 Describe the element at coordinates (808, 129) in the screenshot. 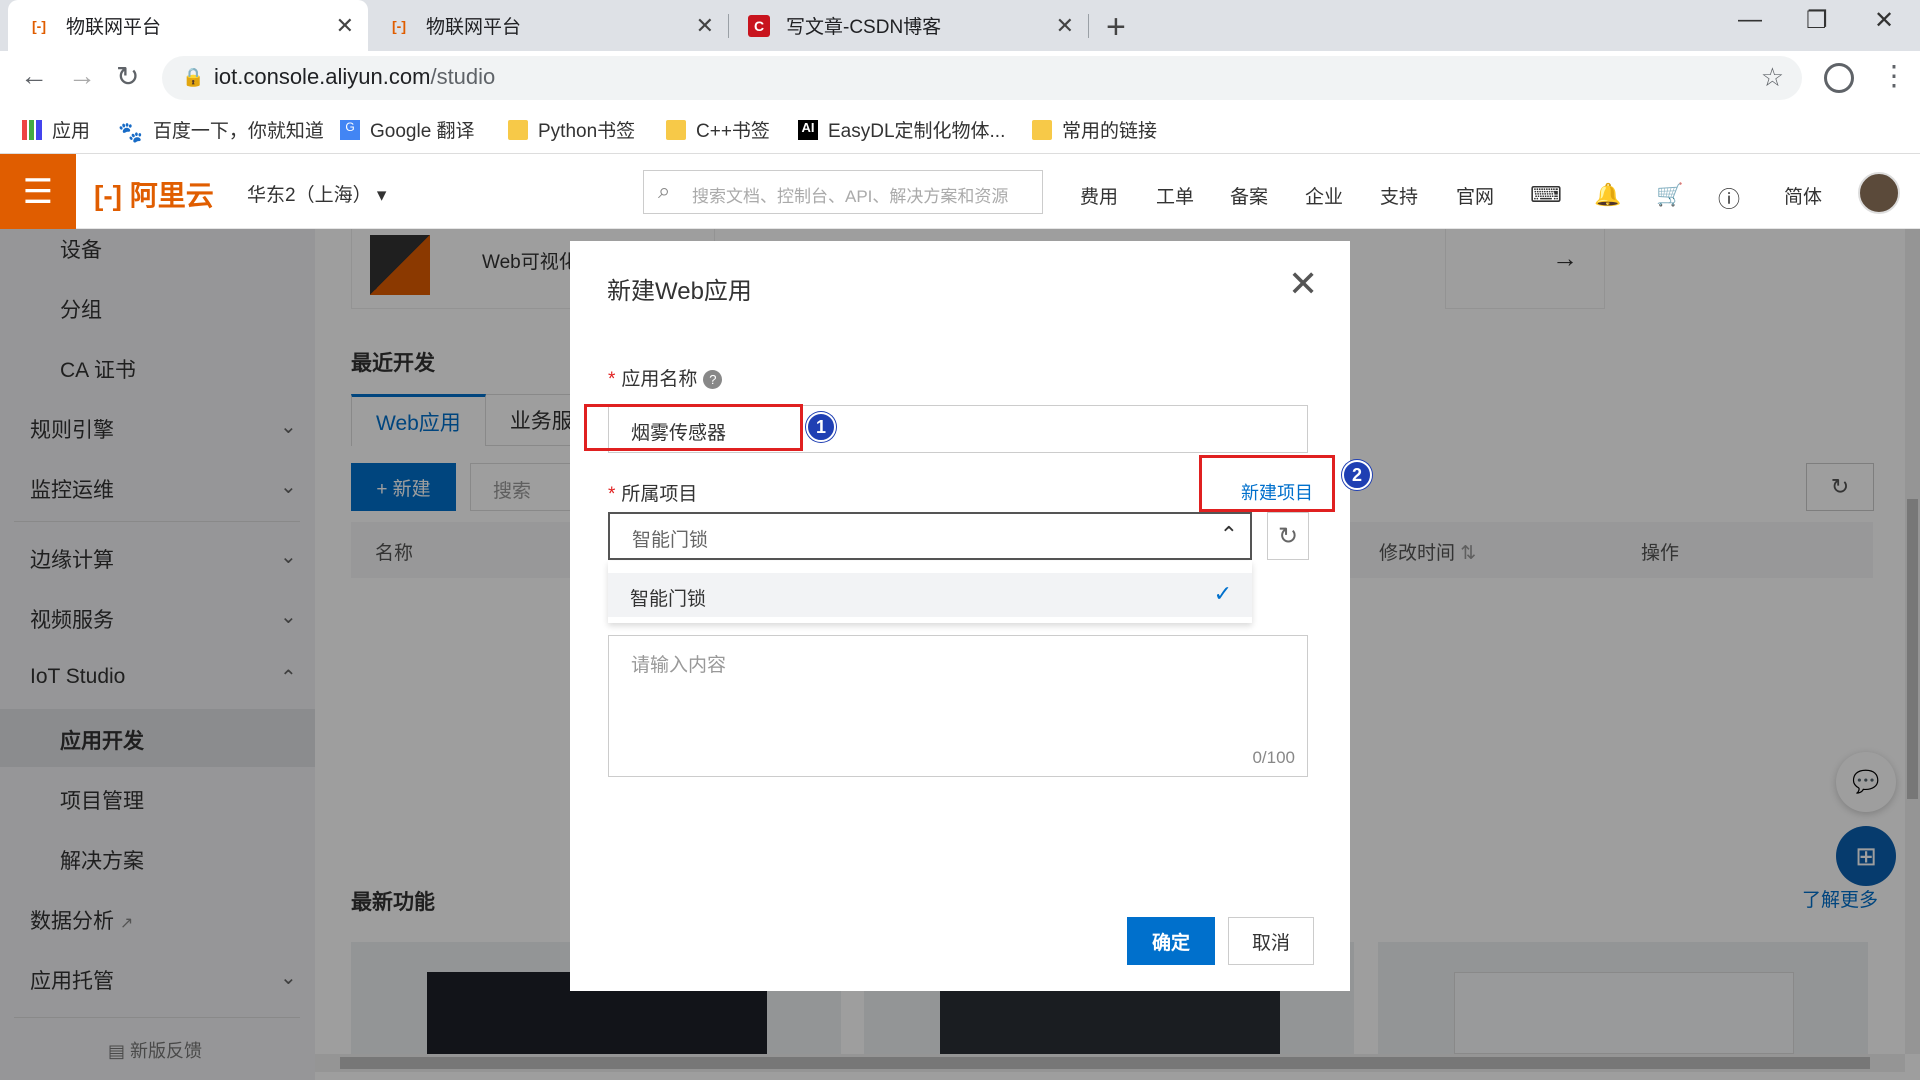

I see `ai-icon: AI` at that location.